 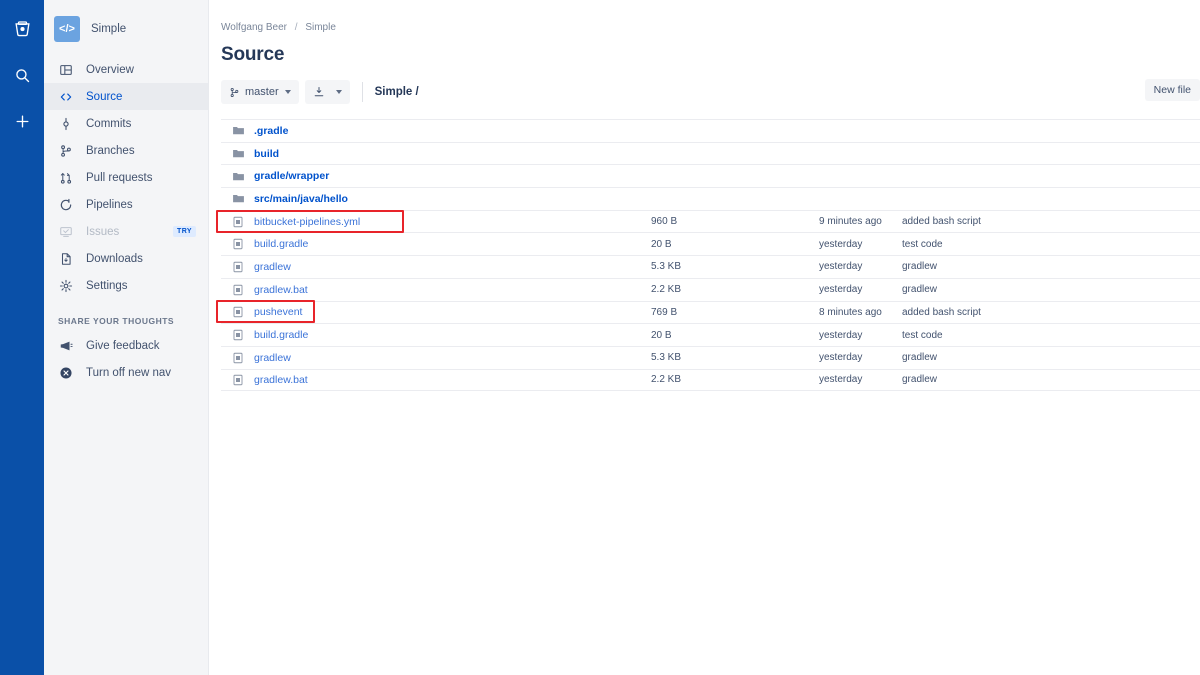 What do you see at coordinates (307, 221) in the screenshot?
I see `file-name: bitbucket-pipelines.yml` at bounding box center [307, 221].